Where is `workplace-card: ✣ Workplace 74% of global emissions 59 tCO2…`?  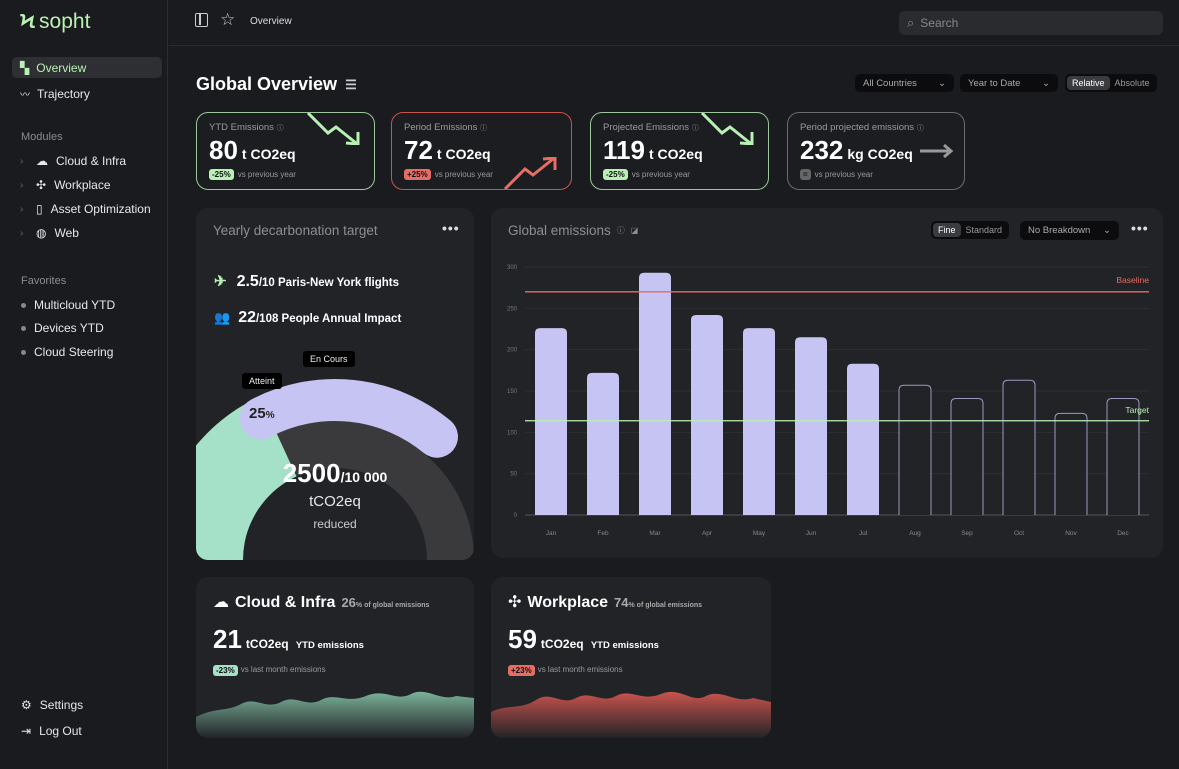 workplace-card: ✣ Workplace 74% of global emissions 59 tCO2… is located at coordinates (631, 657).